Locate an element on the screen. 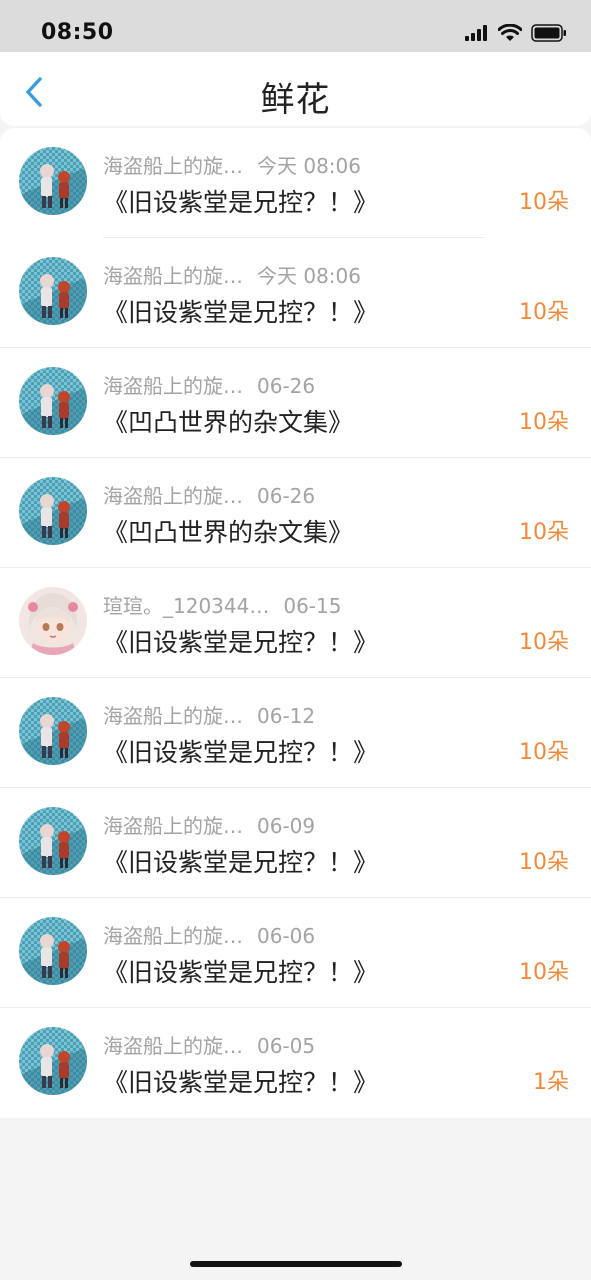 The image size is (591, 1280). list-item: 海盗船上的旋… 06-06 《旧设紫堂是兄控？！》 10朵 is located at coordinates (295, 953).